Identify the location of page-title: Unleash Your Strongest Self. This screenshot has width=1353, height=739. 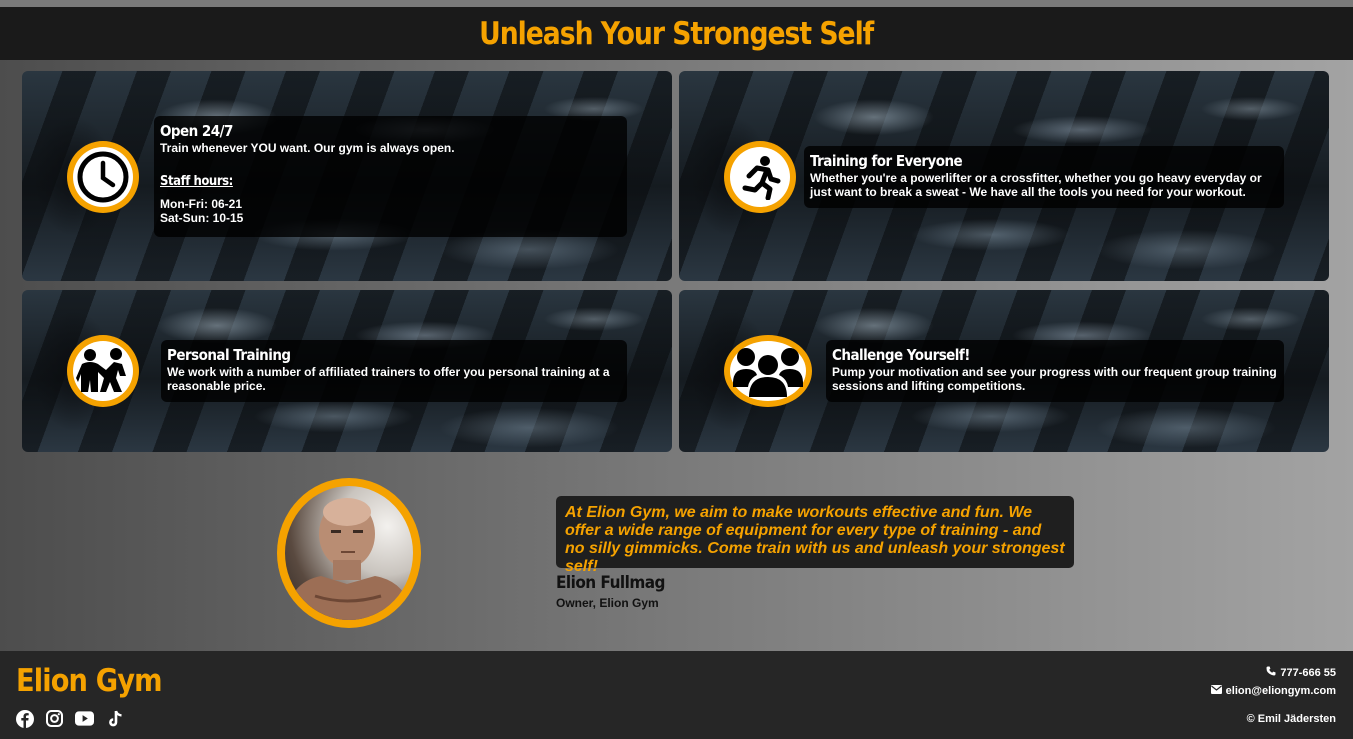
(676, 33).